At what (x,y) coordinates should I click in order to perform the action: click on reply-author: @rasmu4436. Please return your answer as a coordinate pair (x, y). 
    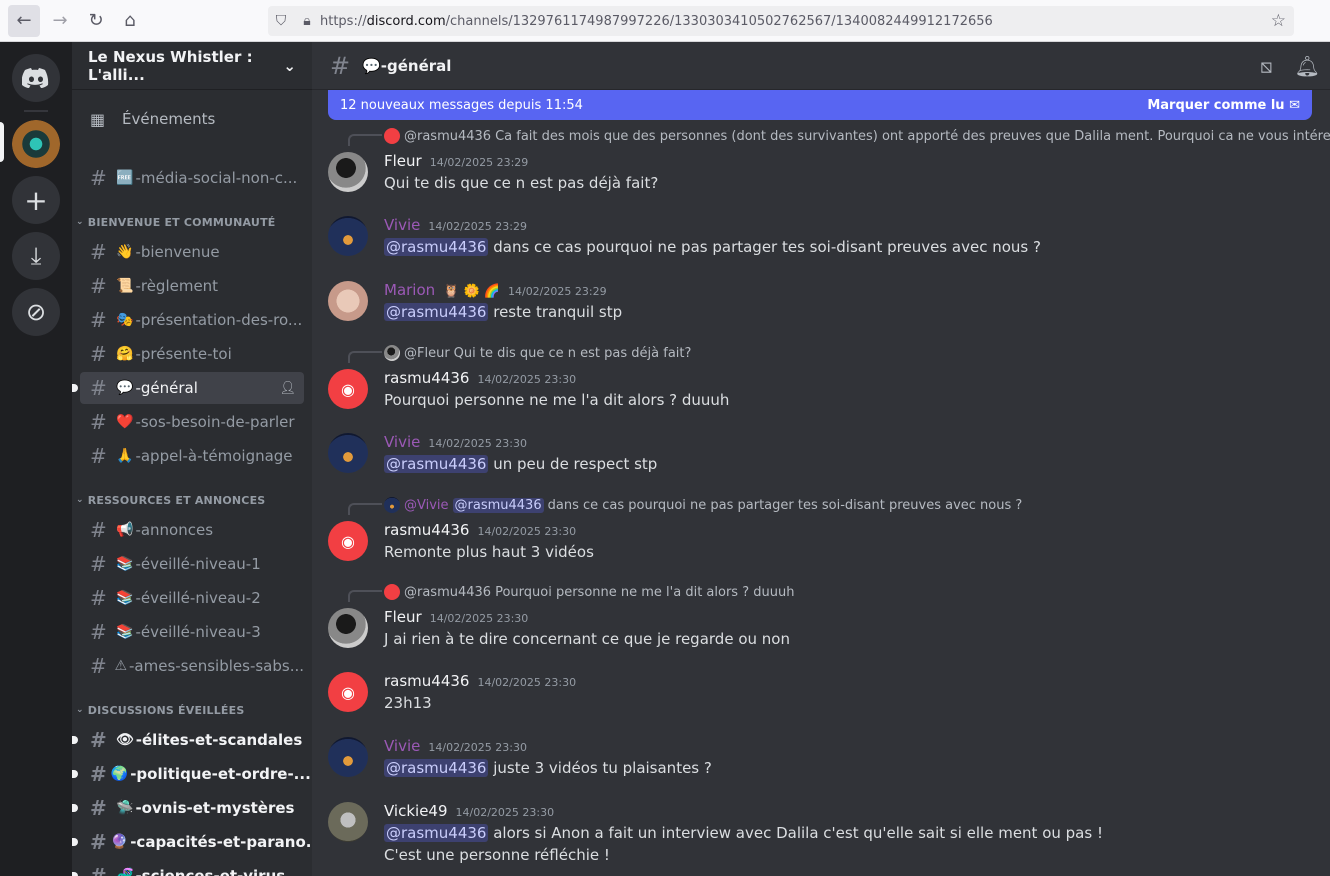
    Looking at the image, I should click on (448, 136).